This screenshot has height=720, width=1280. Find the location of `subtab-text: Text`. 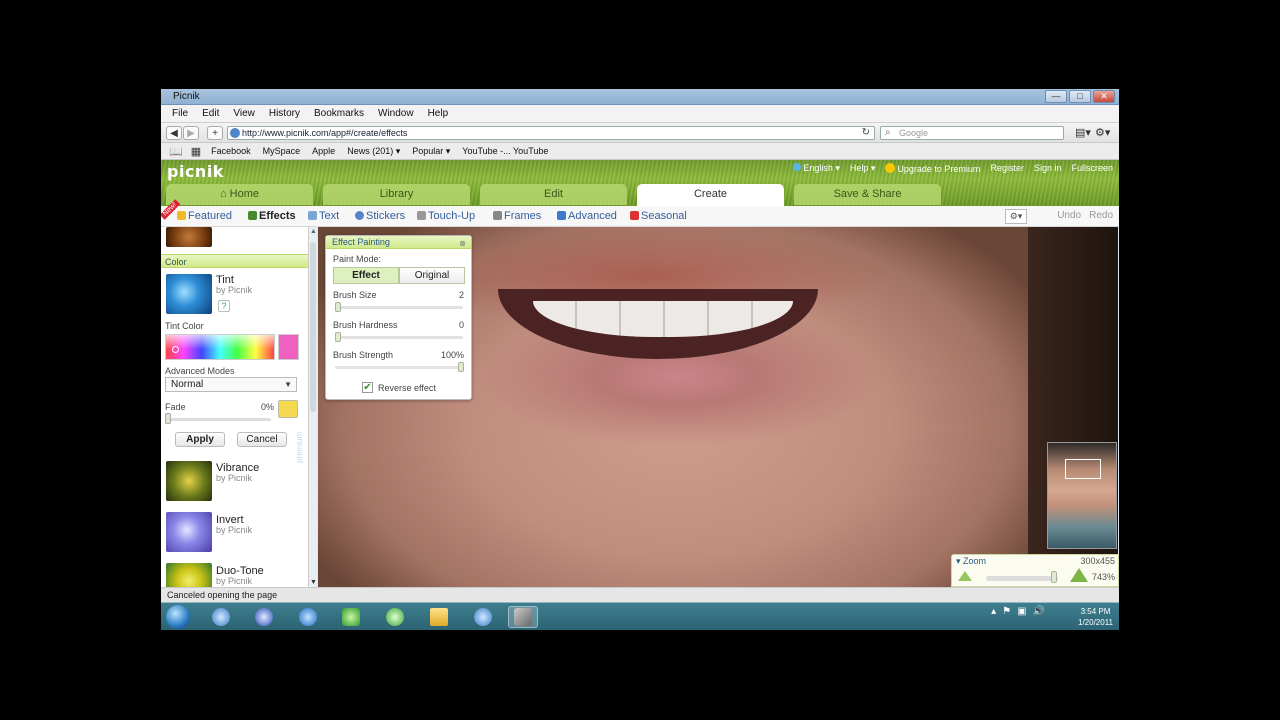

subtab-text: Text is located at coordinates (323, 216).